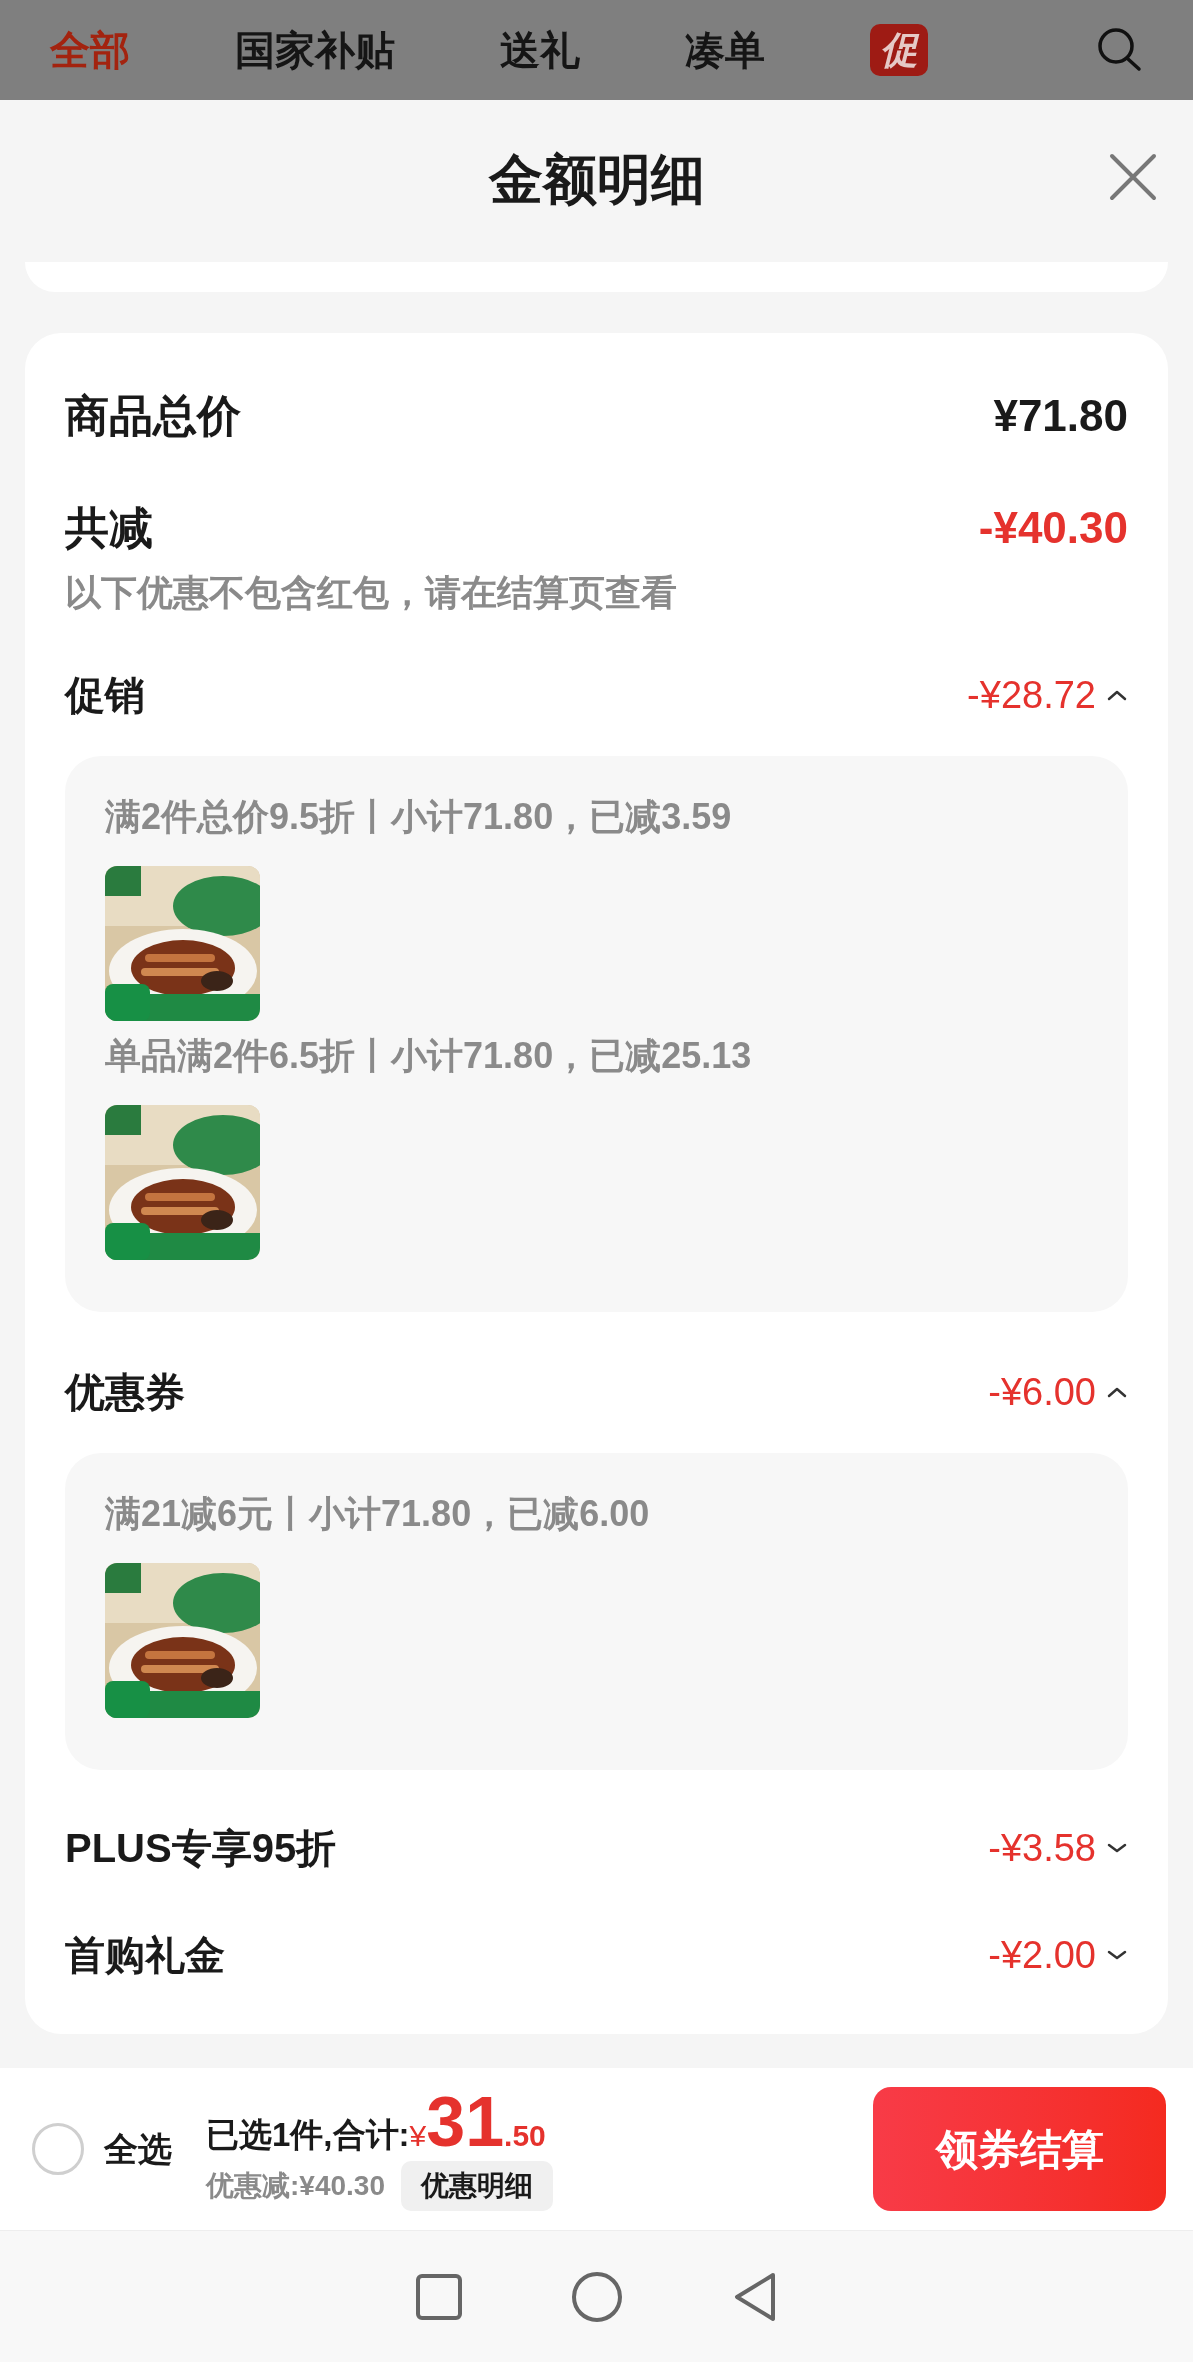 This screenshot has width=1193, height=2362. I want to click on discount-total: 优惠减:¥40.30, so click(295, 2186).